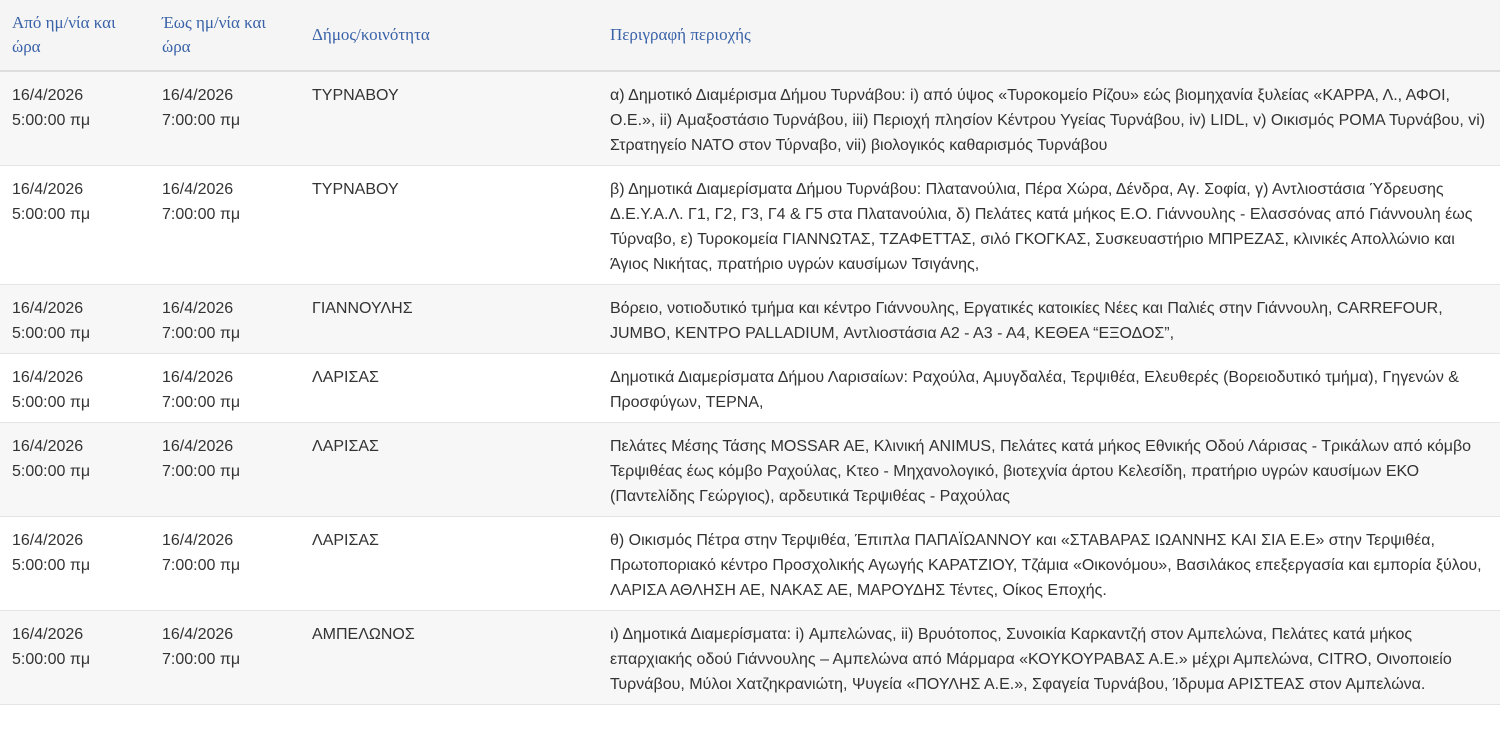 Image resolution: width=1500 pixels, height=741 pixels. Describe the element at coordinates (75, 35) in the screenshot. I see `header-from: Από ημ/νία και ώρα` at that location.